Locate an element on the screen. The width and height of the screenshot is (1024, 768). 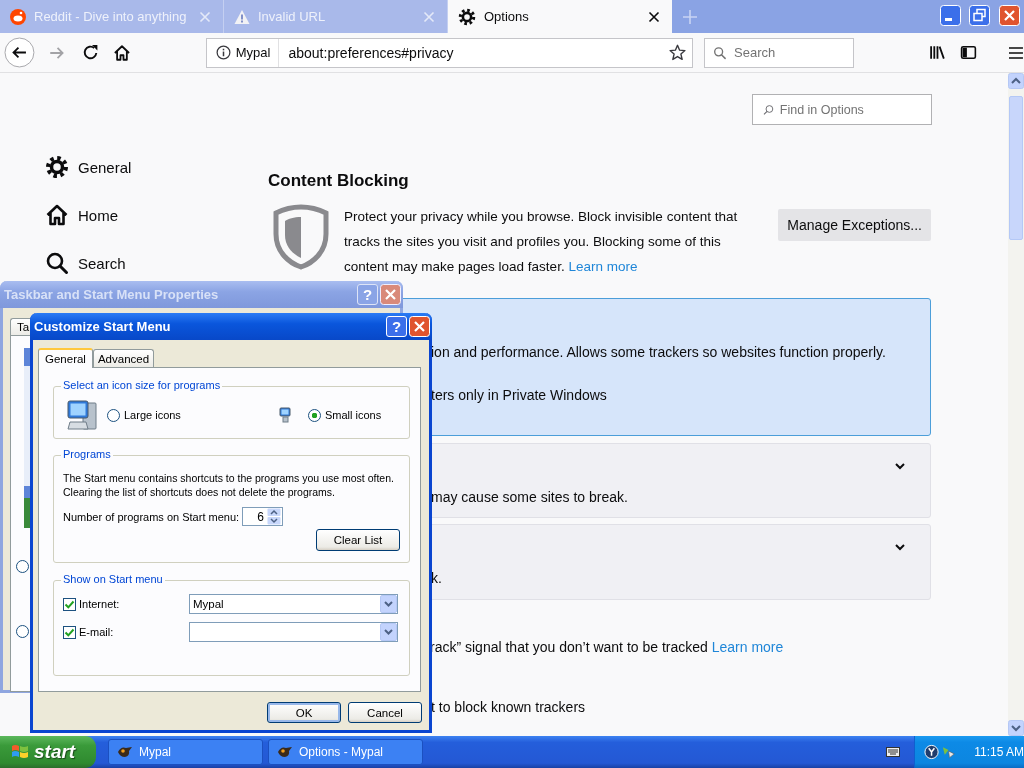
dialog-tab: Advanced is located at coordinates (123, 358).